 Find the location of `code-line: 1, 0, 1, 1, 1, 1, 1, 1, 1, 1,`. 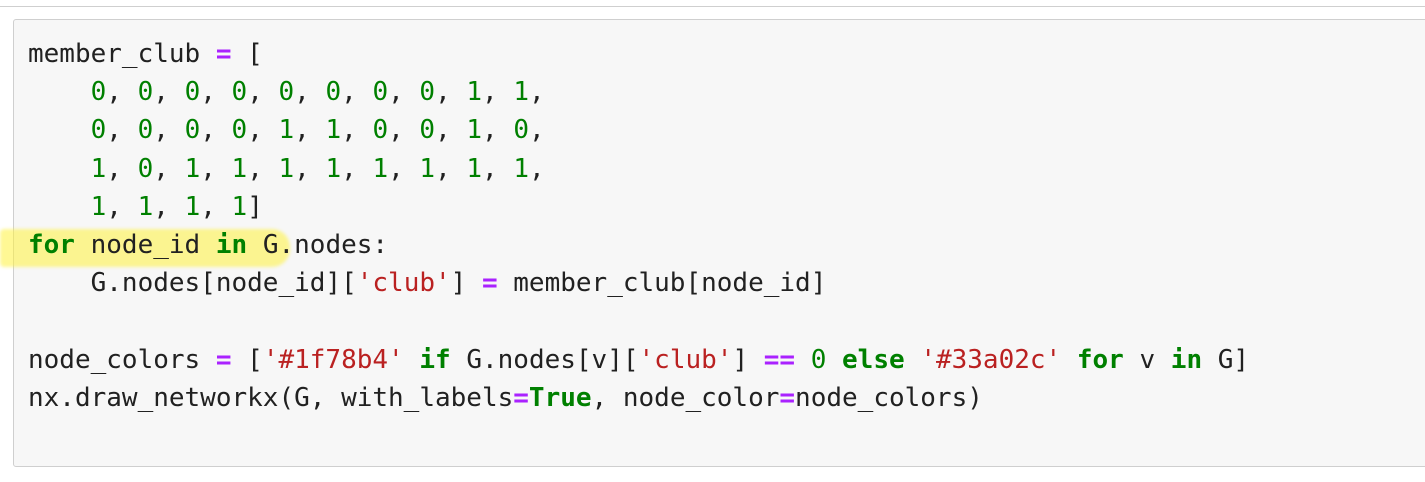

code-line: 1, 0, 1, 1, 1, 1, 1, 1, 1, 1, is located at coordinates (286, 169).